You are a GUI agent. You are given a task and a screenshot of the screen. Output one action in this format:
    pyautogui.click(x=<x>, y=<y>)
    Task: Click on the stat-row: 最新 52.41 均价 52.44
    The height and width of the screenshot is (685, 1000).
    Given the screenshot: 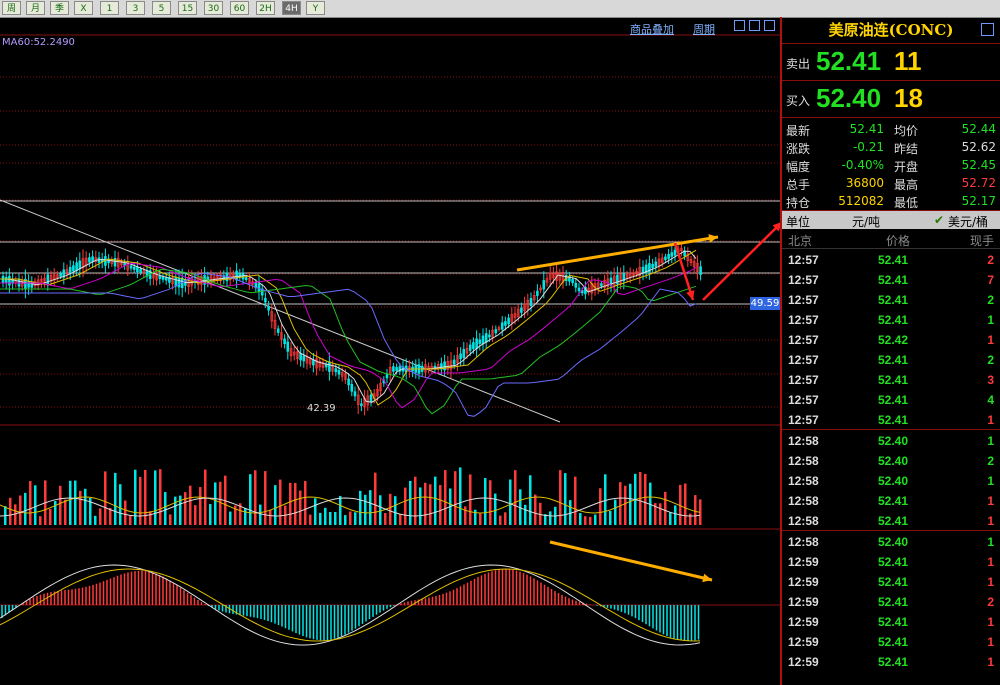 What is the action you would take?
    pyautogui.click(x=891, y=129)
    